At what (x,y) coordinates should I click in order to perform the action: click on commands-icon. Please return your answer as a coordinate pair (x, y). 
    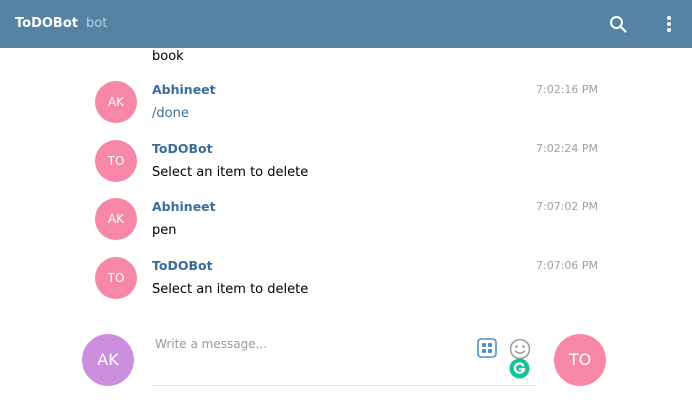
    Looking at the image, I should click on (487, 348).